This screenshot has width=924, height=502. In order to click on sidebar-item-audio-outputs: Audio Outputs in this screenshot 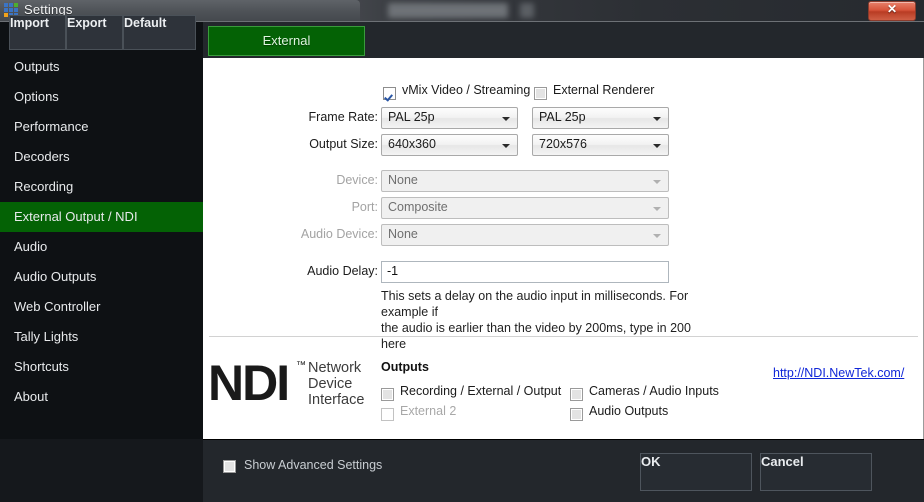, I will do `click(101, 277)`.